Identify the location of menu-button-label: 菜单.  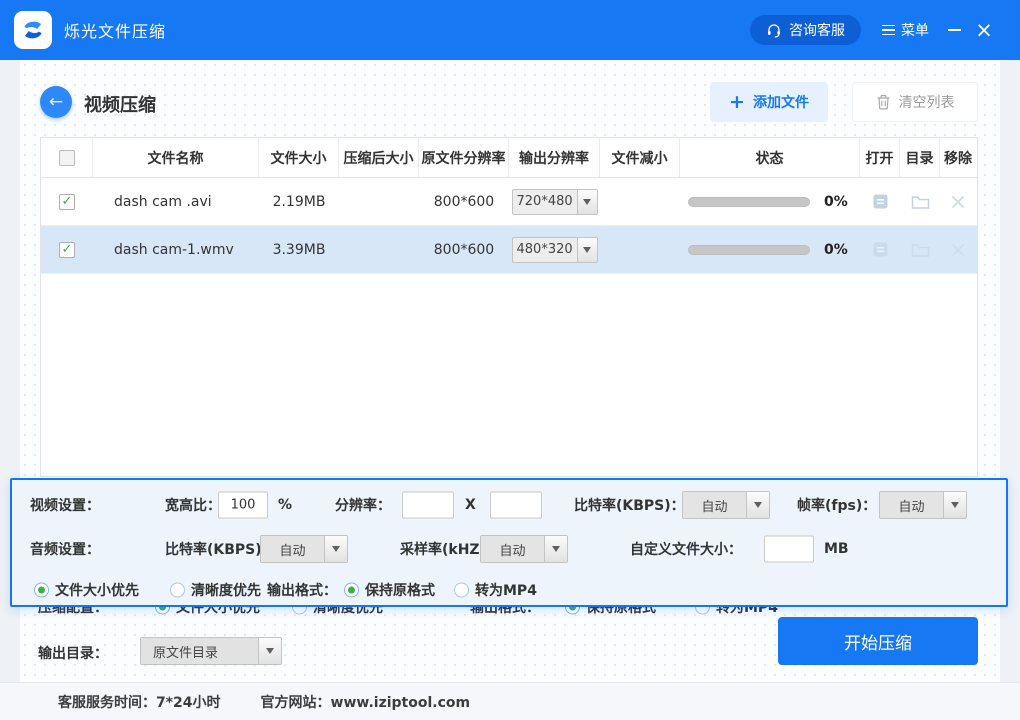
(915, 31).